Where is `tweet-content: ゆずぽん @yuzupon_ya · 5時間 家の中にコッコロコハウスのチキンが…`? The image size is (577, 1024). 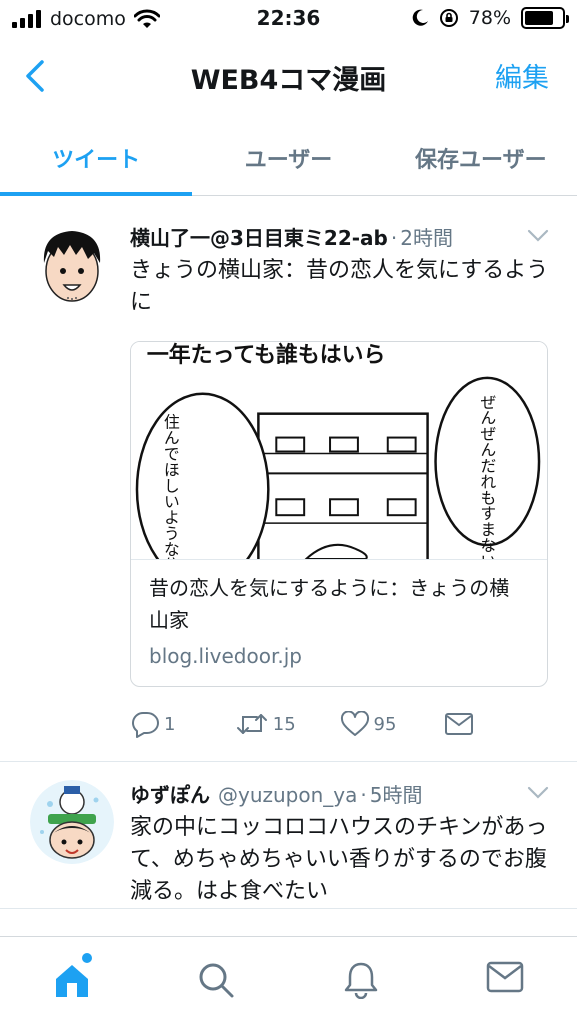
tweet-content: ゆずぽん @yuzupon_ya · 5時間 家の中にコッコロコハウスのチキンが… is located at coordinates (353, 835).